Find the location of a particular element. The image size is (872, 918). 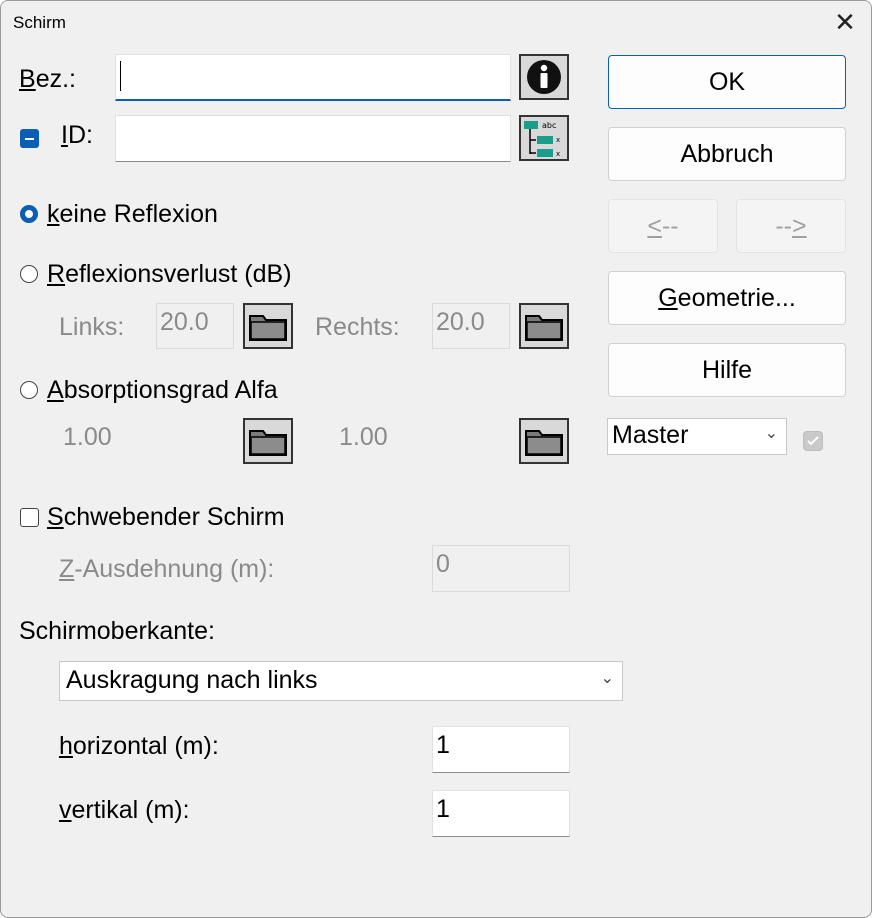

info-icon is located at coordinates (544, 77).